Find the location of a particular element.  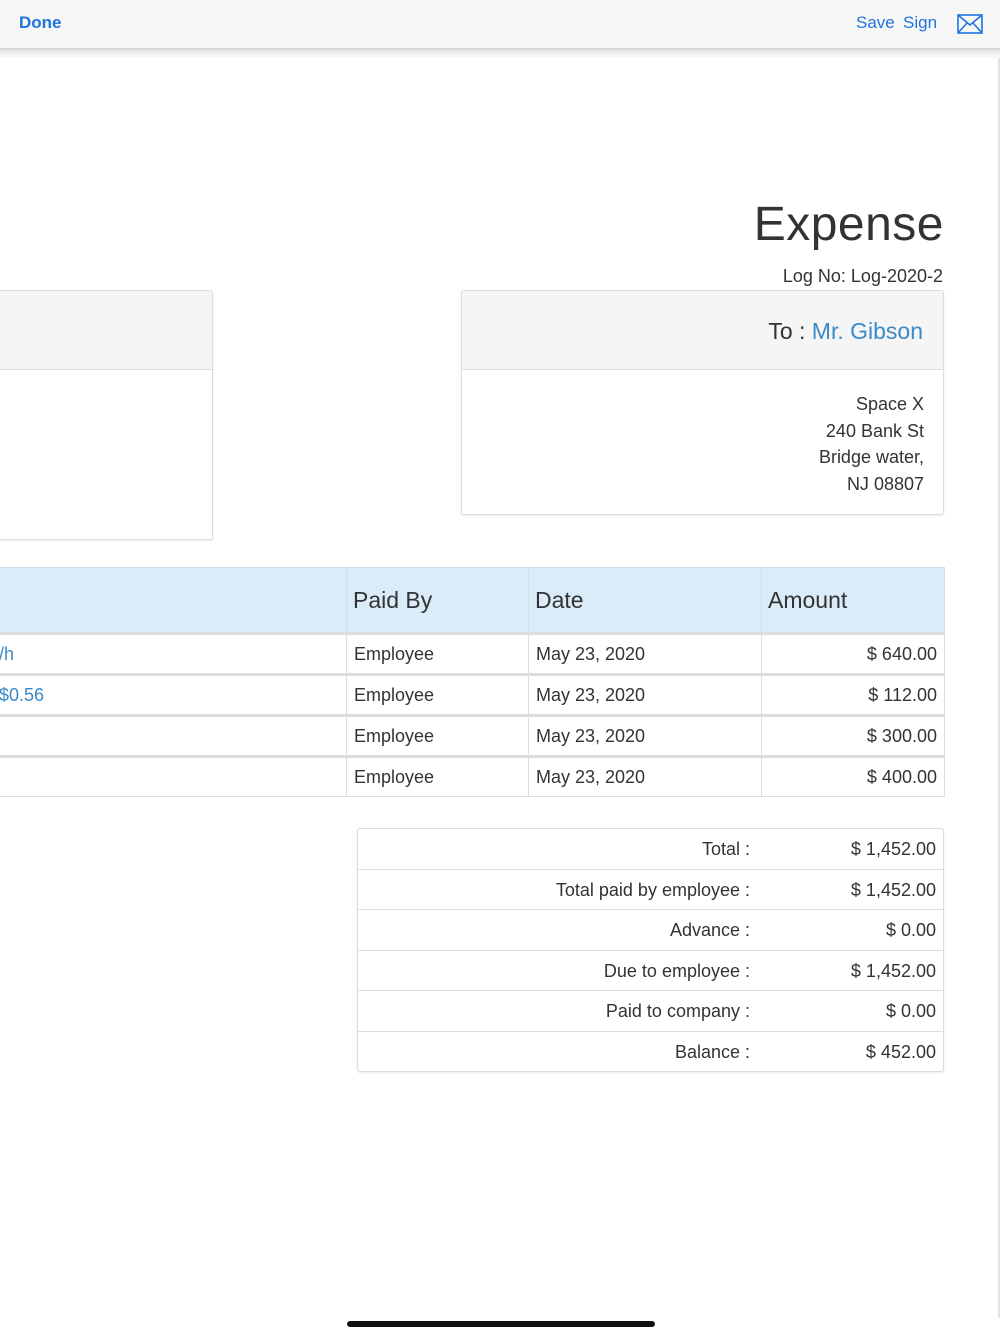

table-header-row: Paid By Date Amount is located at coordinates (472, 600).